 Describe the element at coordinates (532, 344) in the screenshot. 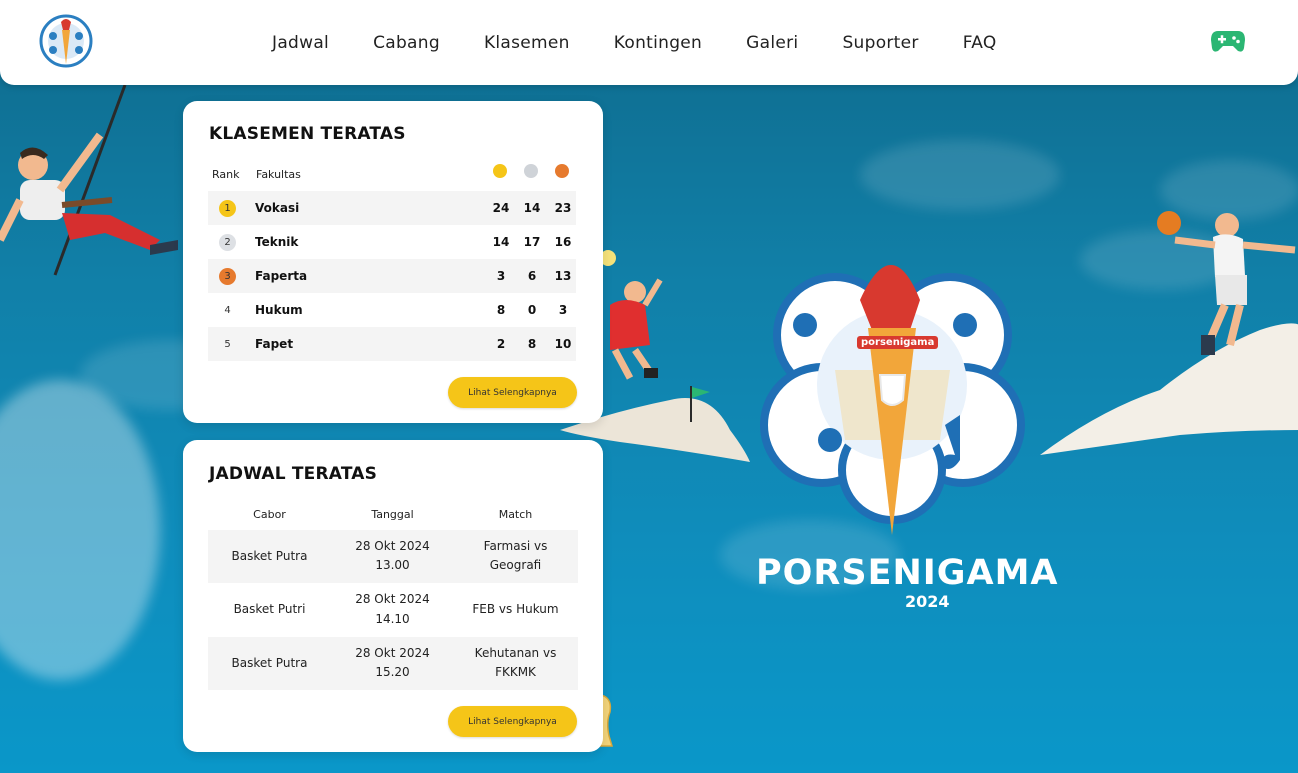

I see `silver-count: 8` at that location.